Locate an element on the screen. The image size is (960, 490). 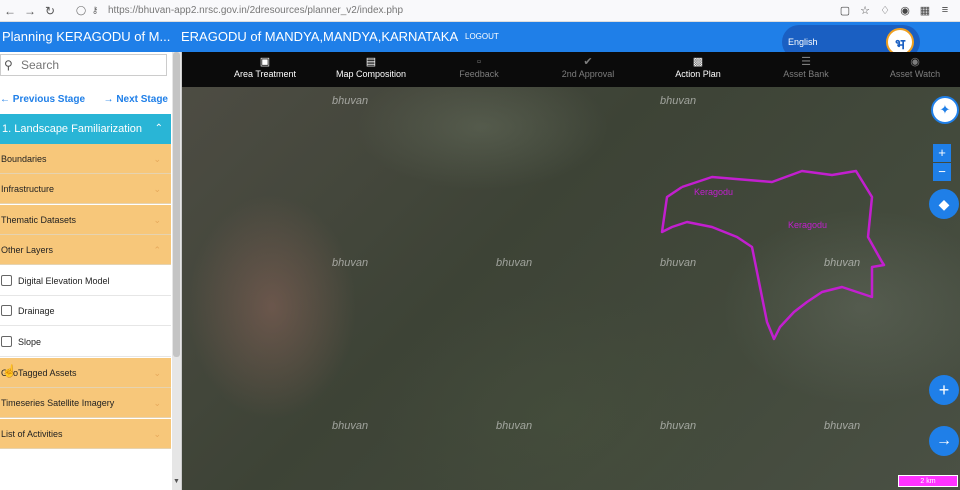
layer-group-infrastructure: Infrastructure ⌄ is located at coordinates (85, 189).